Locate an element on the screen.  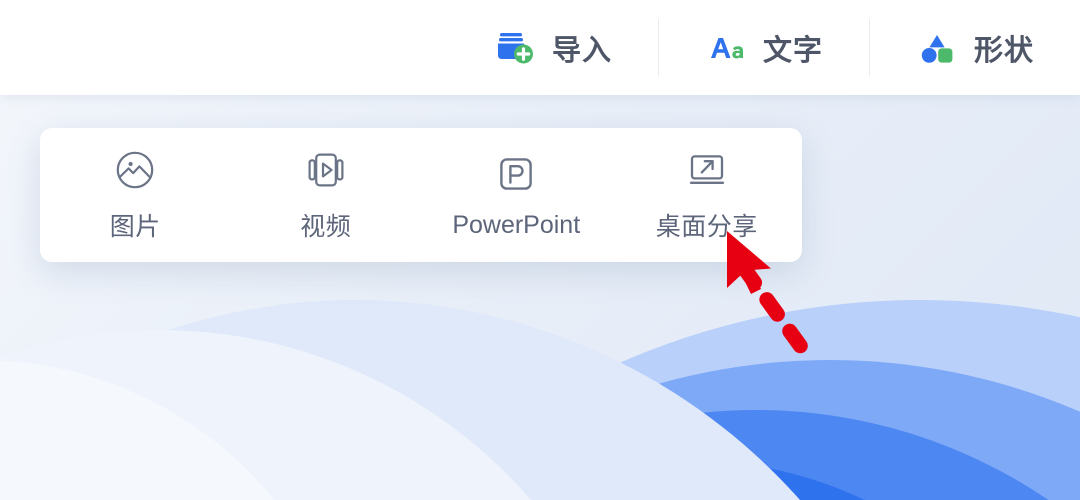
toolbar-item-text: 文字 is located at coordinates (764, 47).